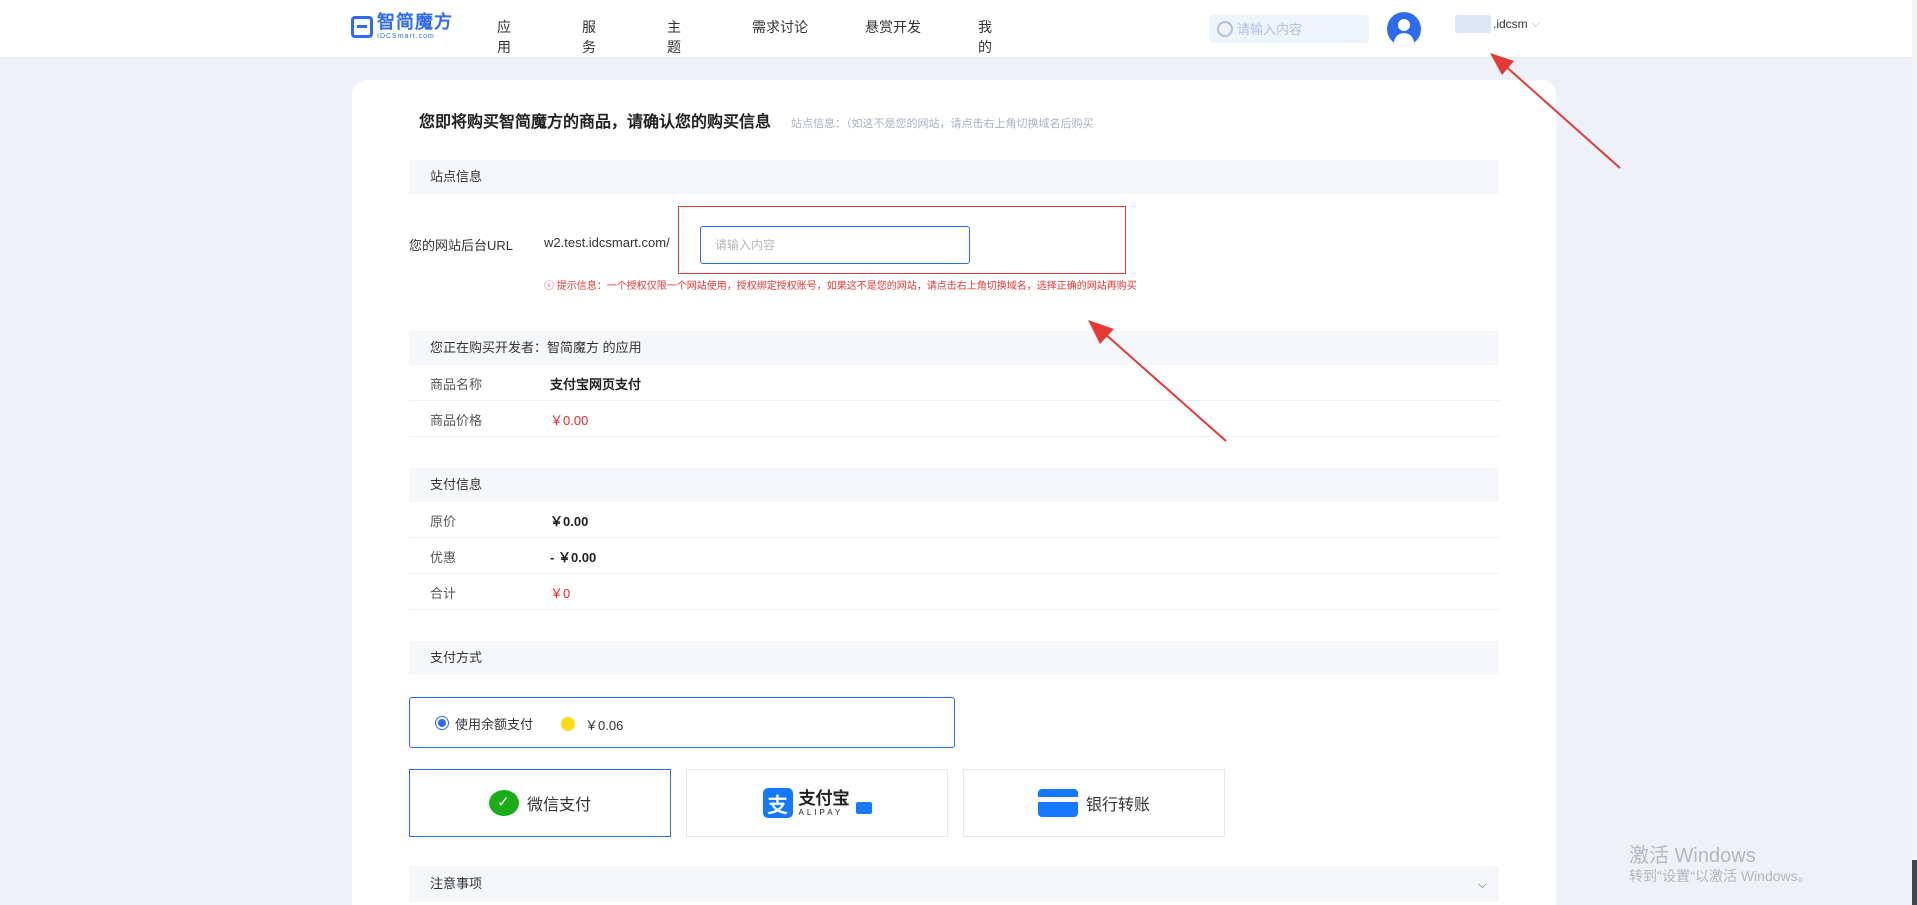 This screenshot has height=905, width=1917. What do you see at coordinates (954, 658) in the screenshot?
I see `section-payment-method: 支付方式` at bounding box center [954, 658].